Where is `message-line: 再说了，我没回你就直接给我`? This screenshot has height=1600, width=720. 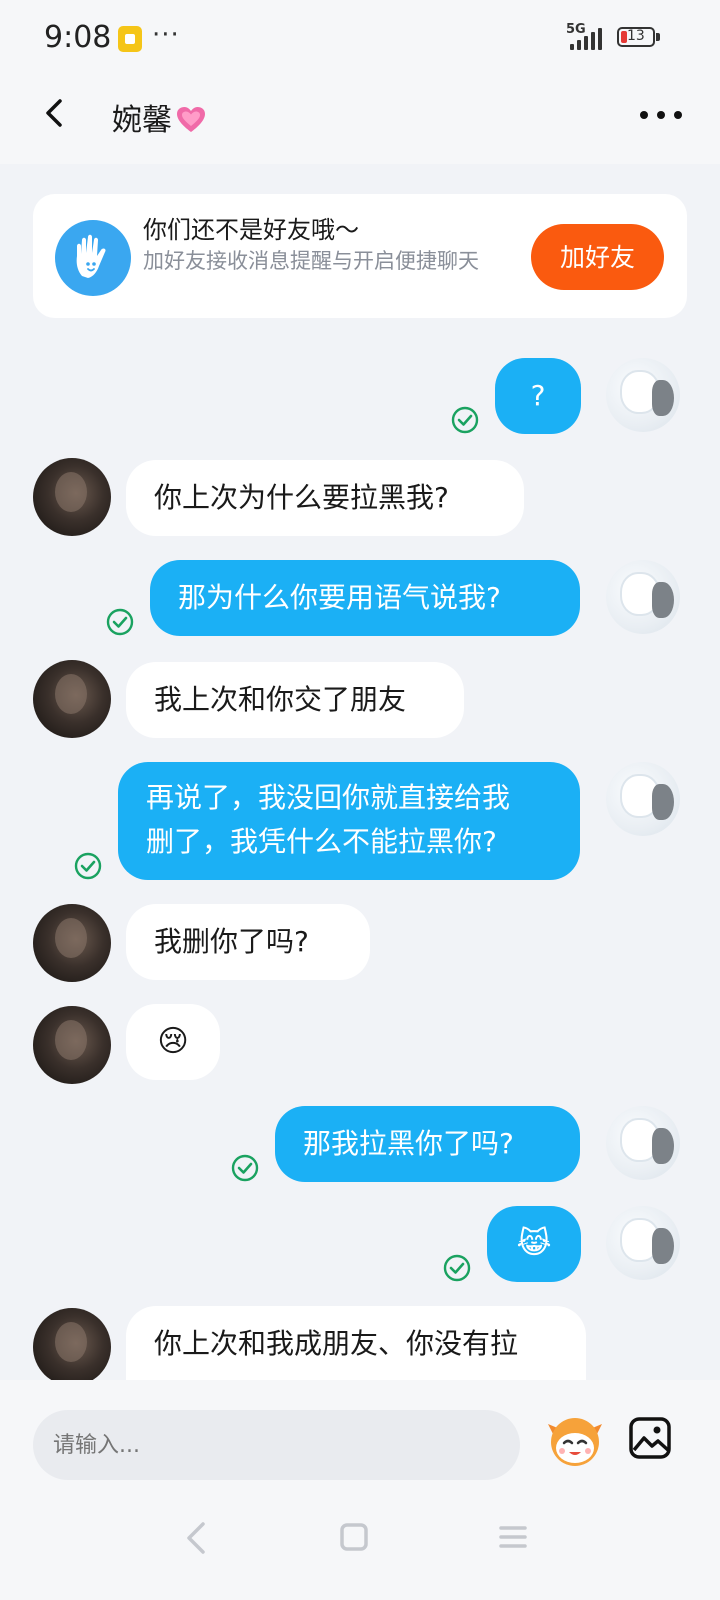
message-line: 再说了，我没回你就直接给我 is located at coordinates (328, 797).